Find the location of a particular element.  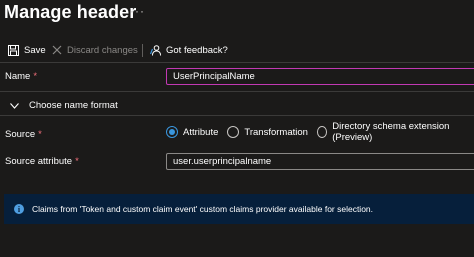

source-label: Source * is located at coordinates (23, 134).